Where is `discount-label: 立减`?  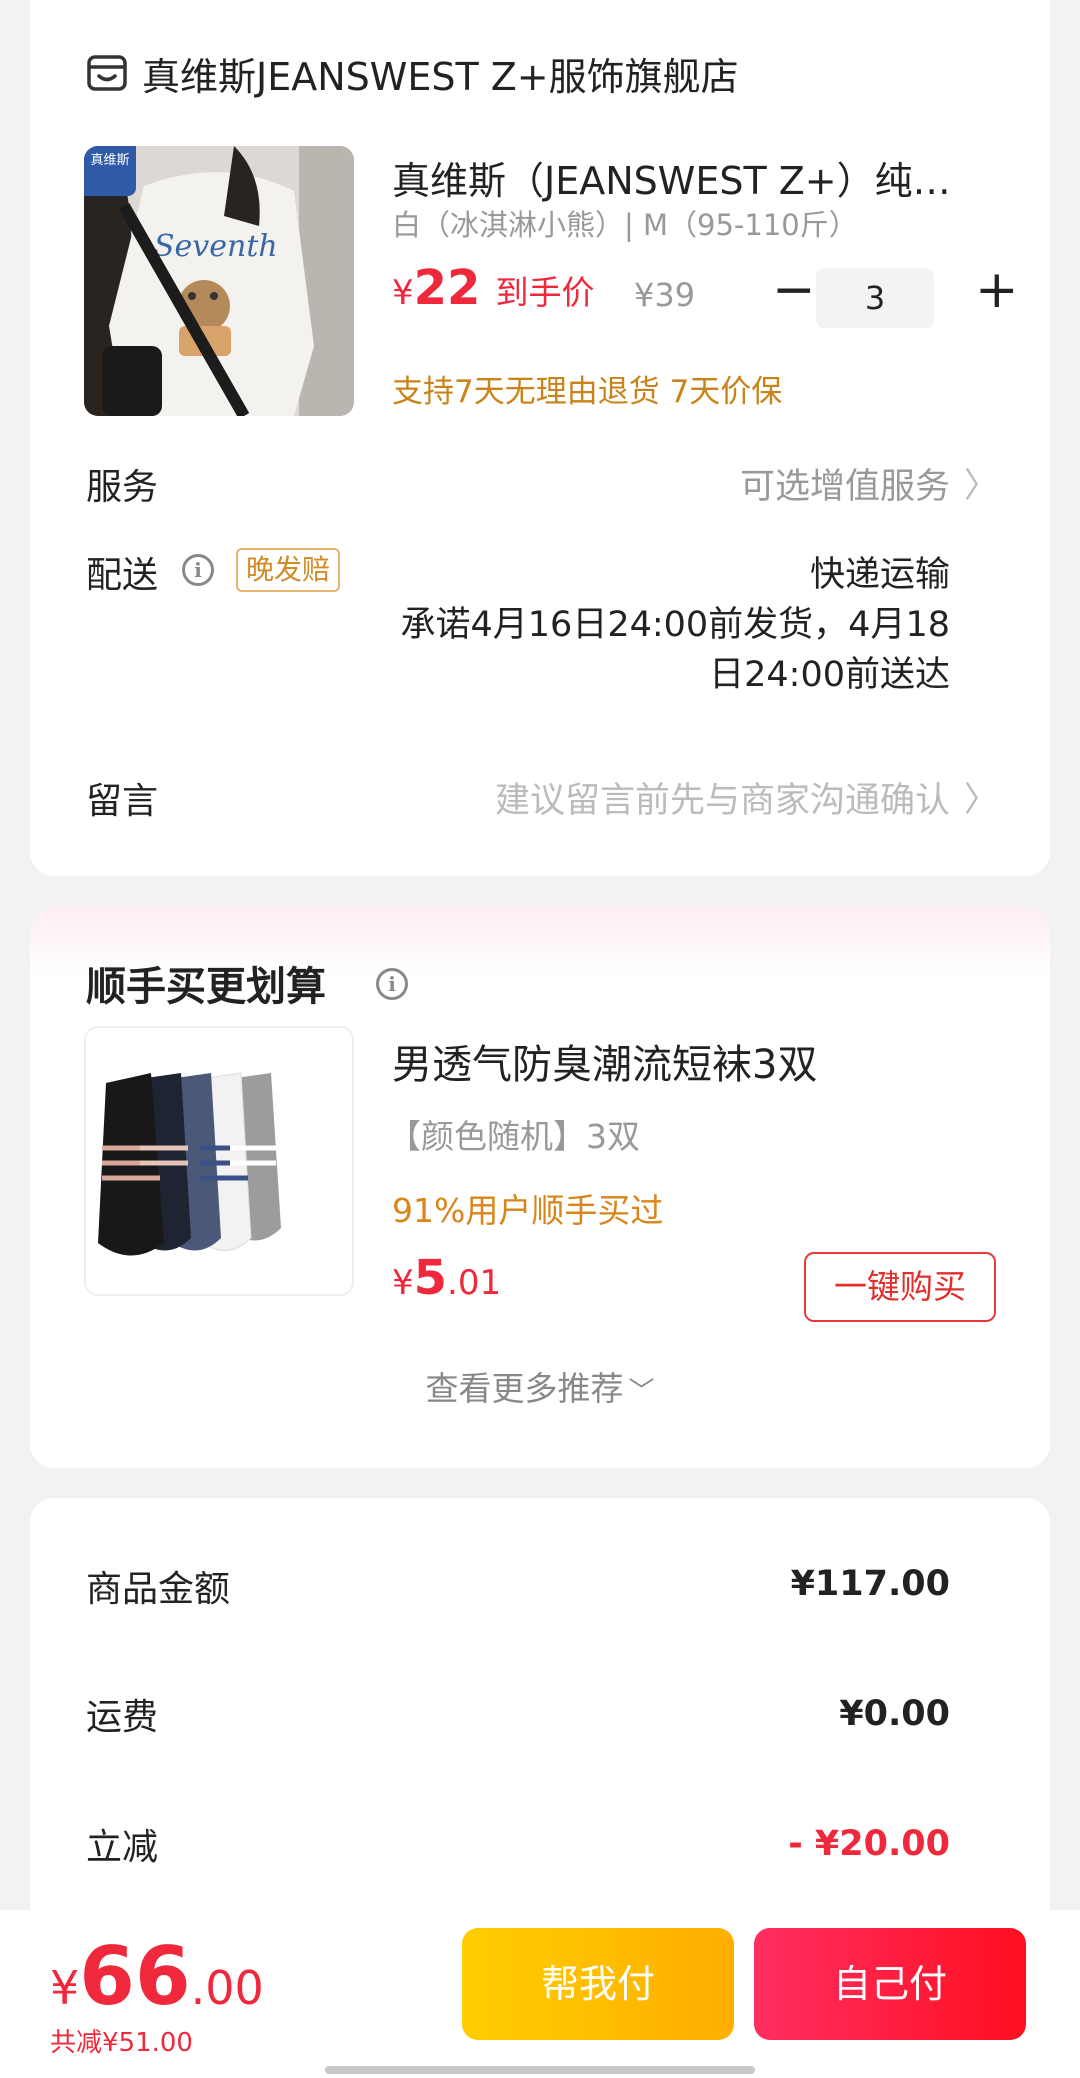
discount-label: 立减 is located at coordinates (122, 1847).